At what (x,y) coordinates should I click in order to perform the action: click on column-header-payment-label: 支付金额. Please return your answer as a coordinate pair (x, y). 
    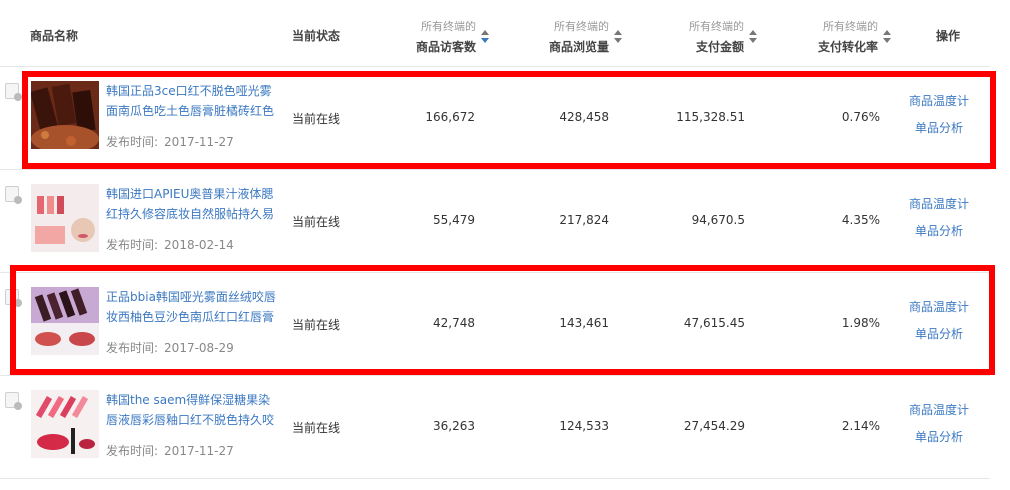
    Looking at the image, I should click on (719, 47).